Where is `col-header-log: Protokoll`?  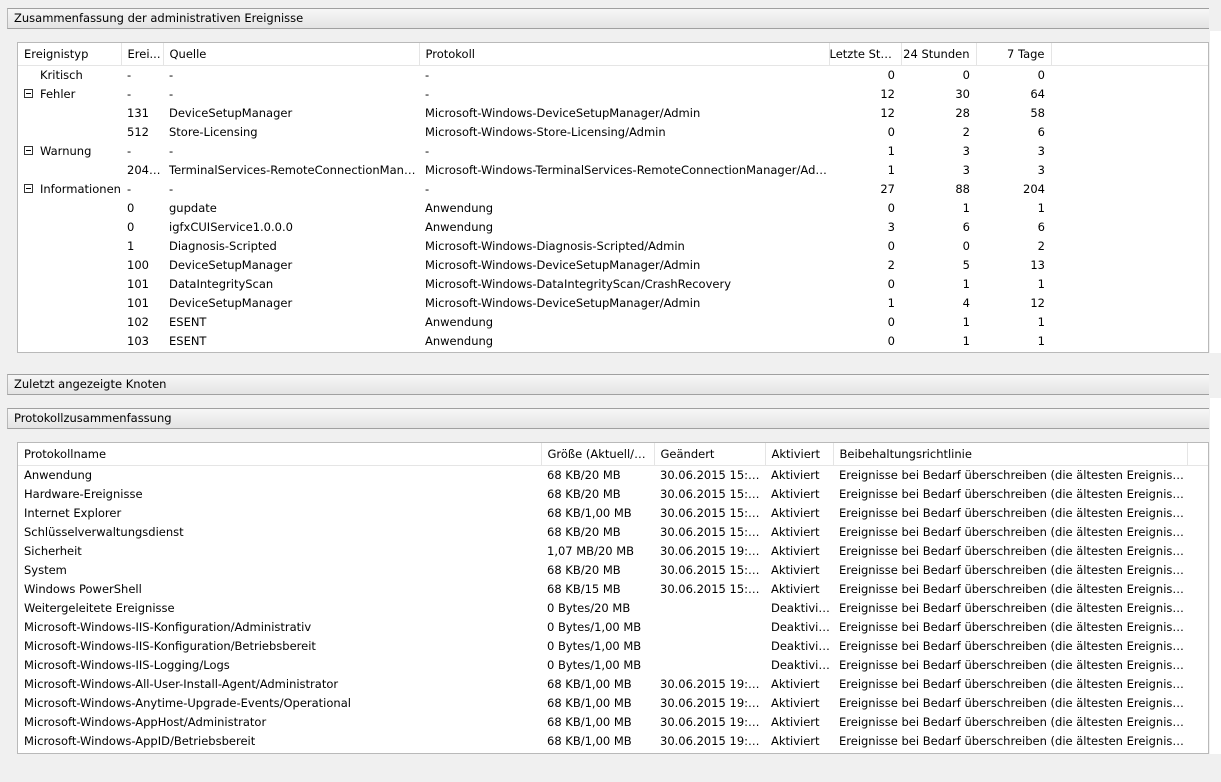 col-header-log: Protokoll is located at coordinates (624, 54).